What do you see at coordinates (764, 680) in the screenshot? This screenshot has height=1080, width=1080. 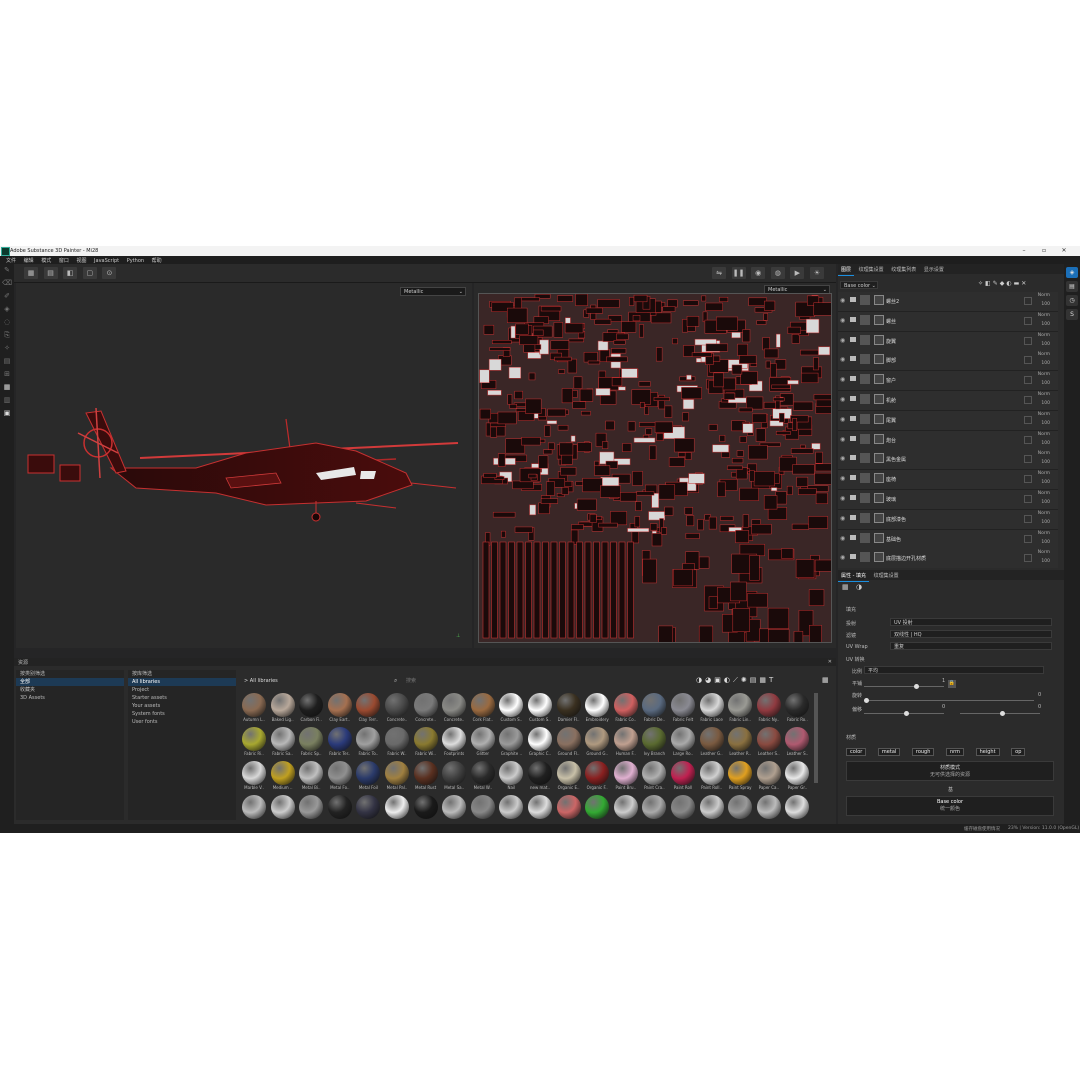 I see `filter-environments-icon: ▦` at bounding box center [764, 680].